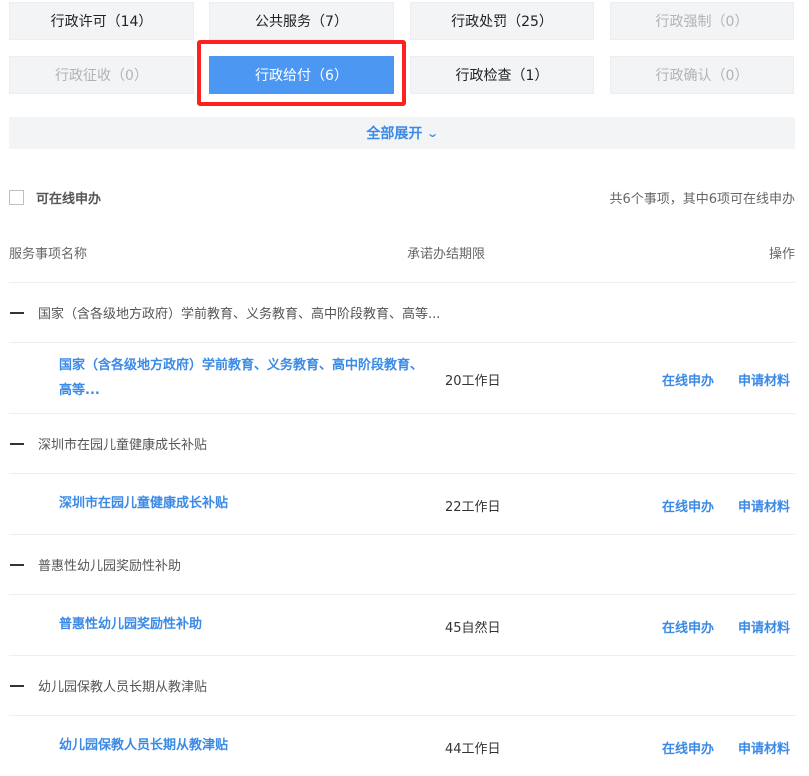 This screenshot has width=809, height=776. What do you see at coordinates (473, 507) in the screenshot?
I see `service-item-limit: 22工作日` at bounding box center [473, 507].